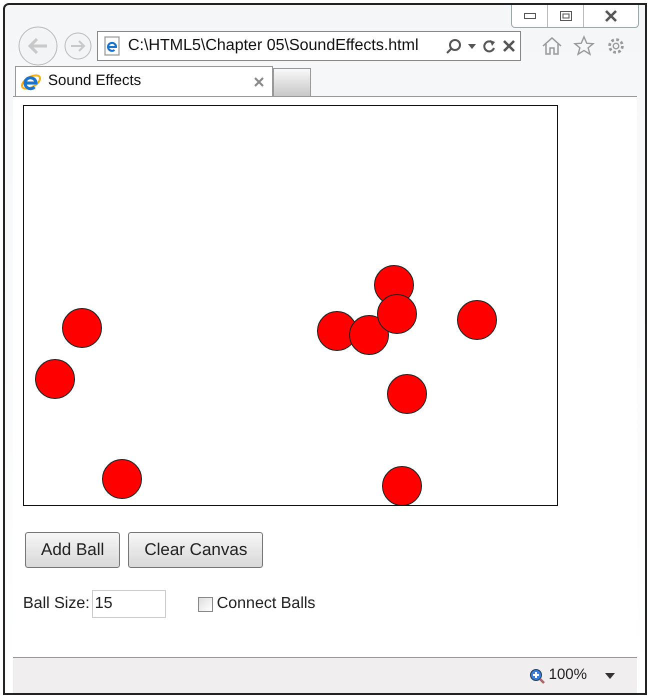 This screenshot has height=698, width=651. What do you see at coordinates (536, 676) in the screenshot?
I see `zoom-icon` at bounding box center [536, 676].